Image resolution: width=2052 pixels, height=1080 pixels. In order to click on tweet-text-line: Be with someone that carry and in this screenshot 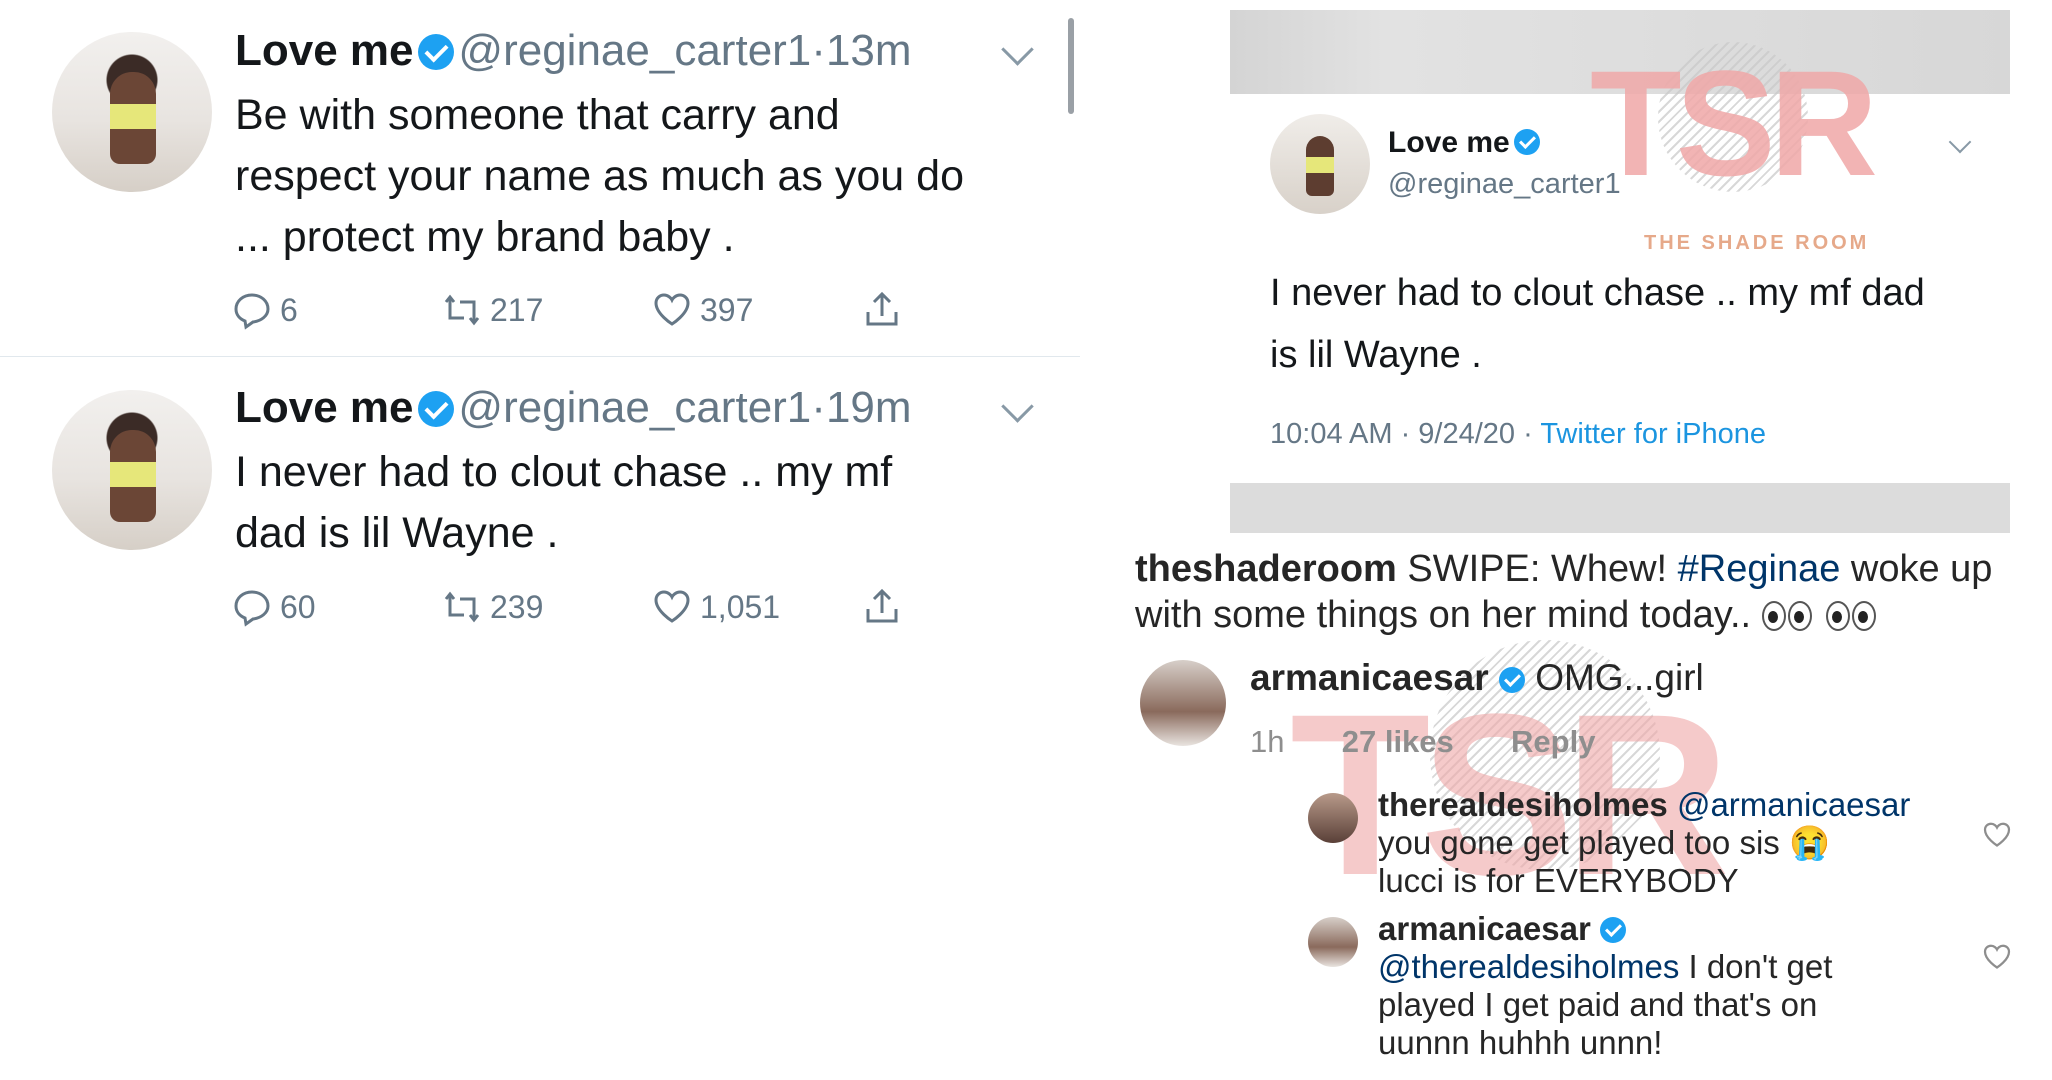, I will do `click(537, 115)`.